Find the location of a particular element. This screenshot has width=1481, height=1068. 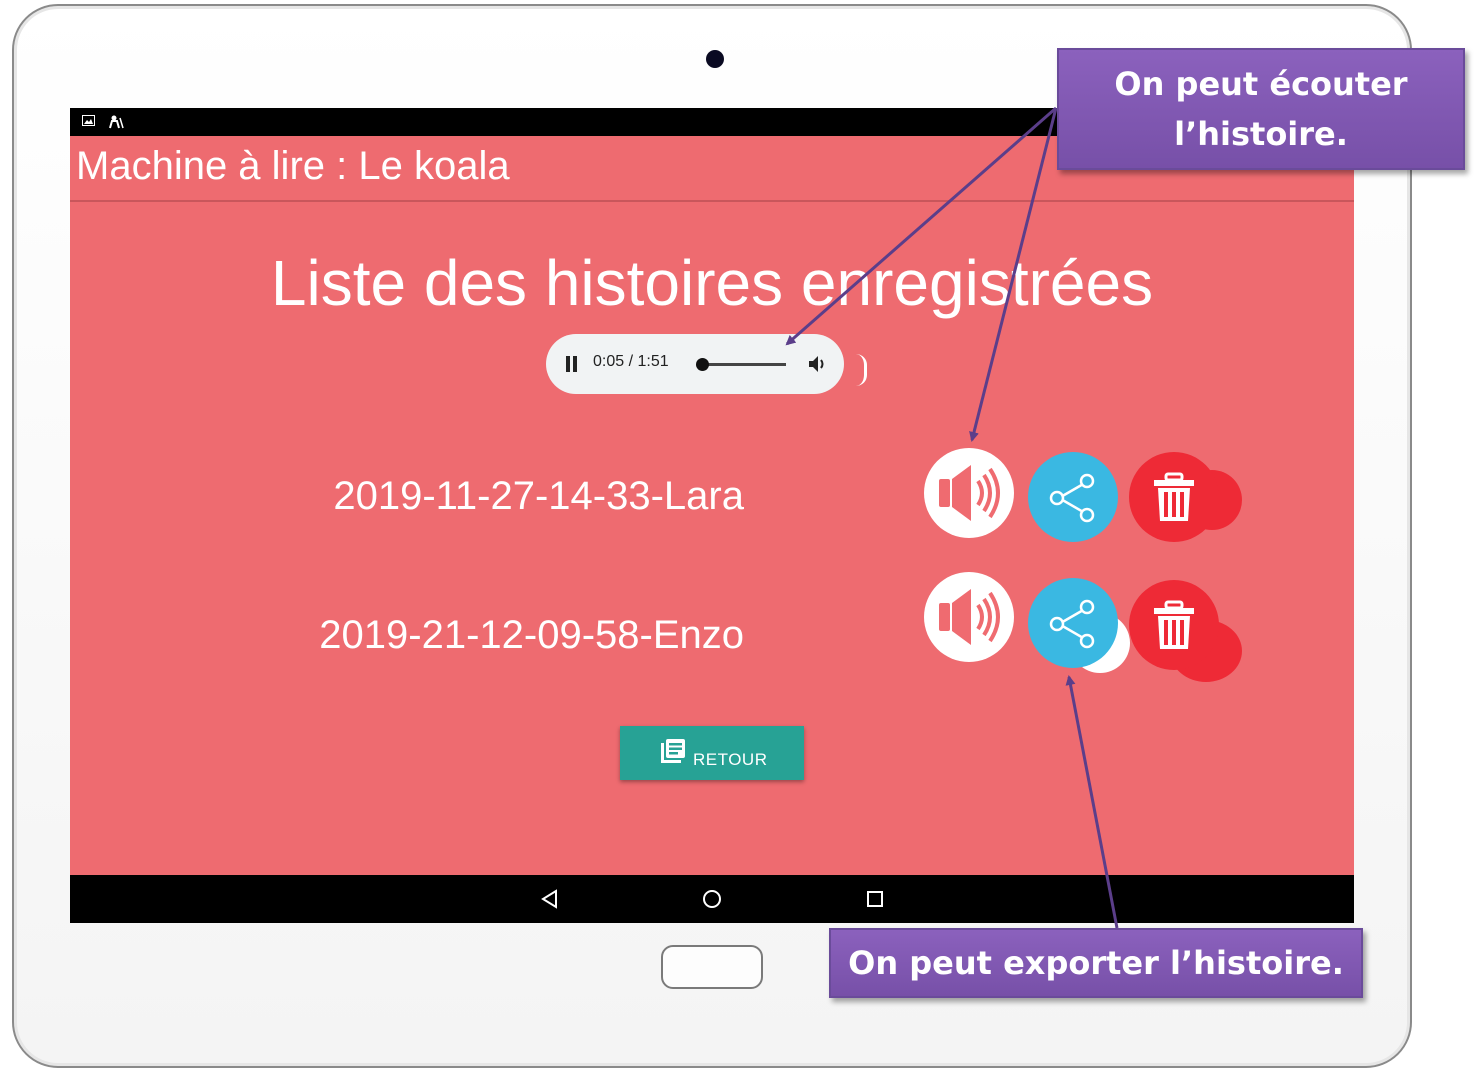

arrow-to-share-button is located at coordinates (1092, 802).